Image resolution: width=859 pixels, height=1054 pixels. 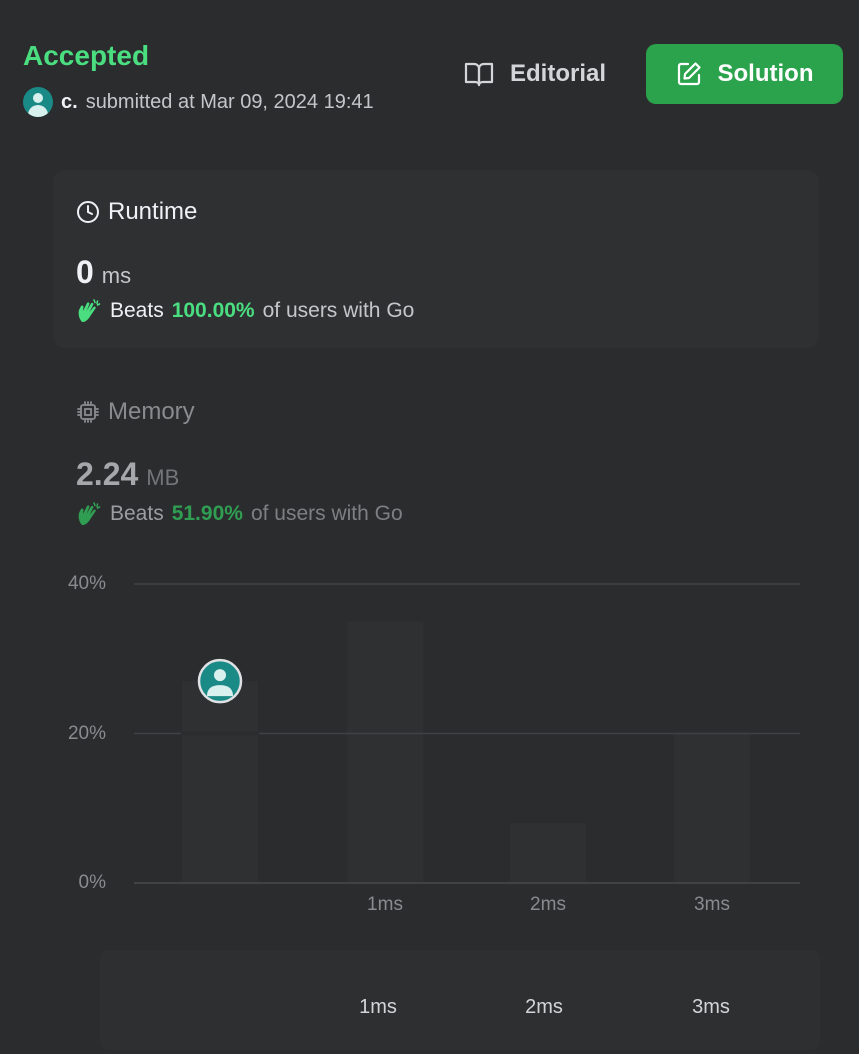 What do you see at coordinates (229, 101) in the screenshot?
I see `submitted-time: submitted at Mar 09, 2024 19:41` at bounding box center [229, 101].